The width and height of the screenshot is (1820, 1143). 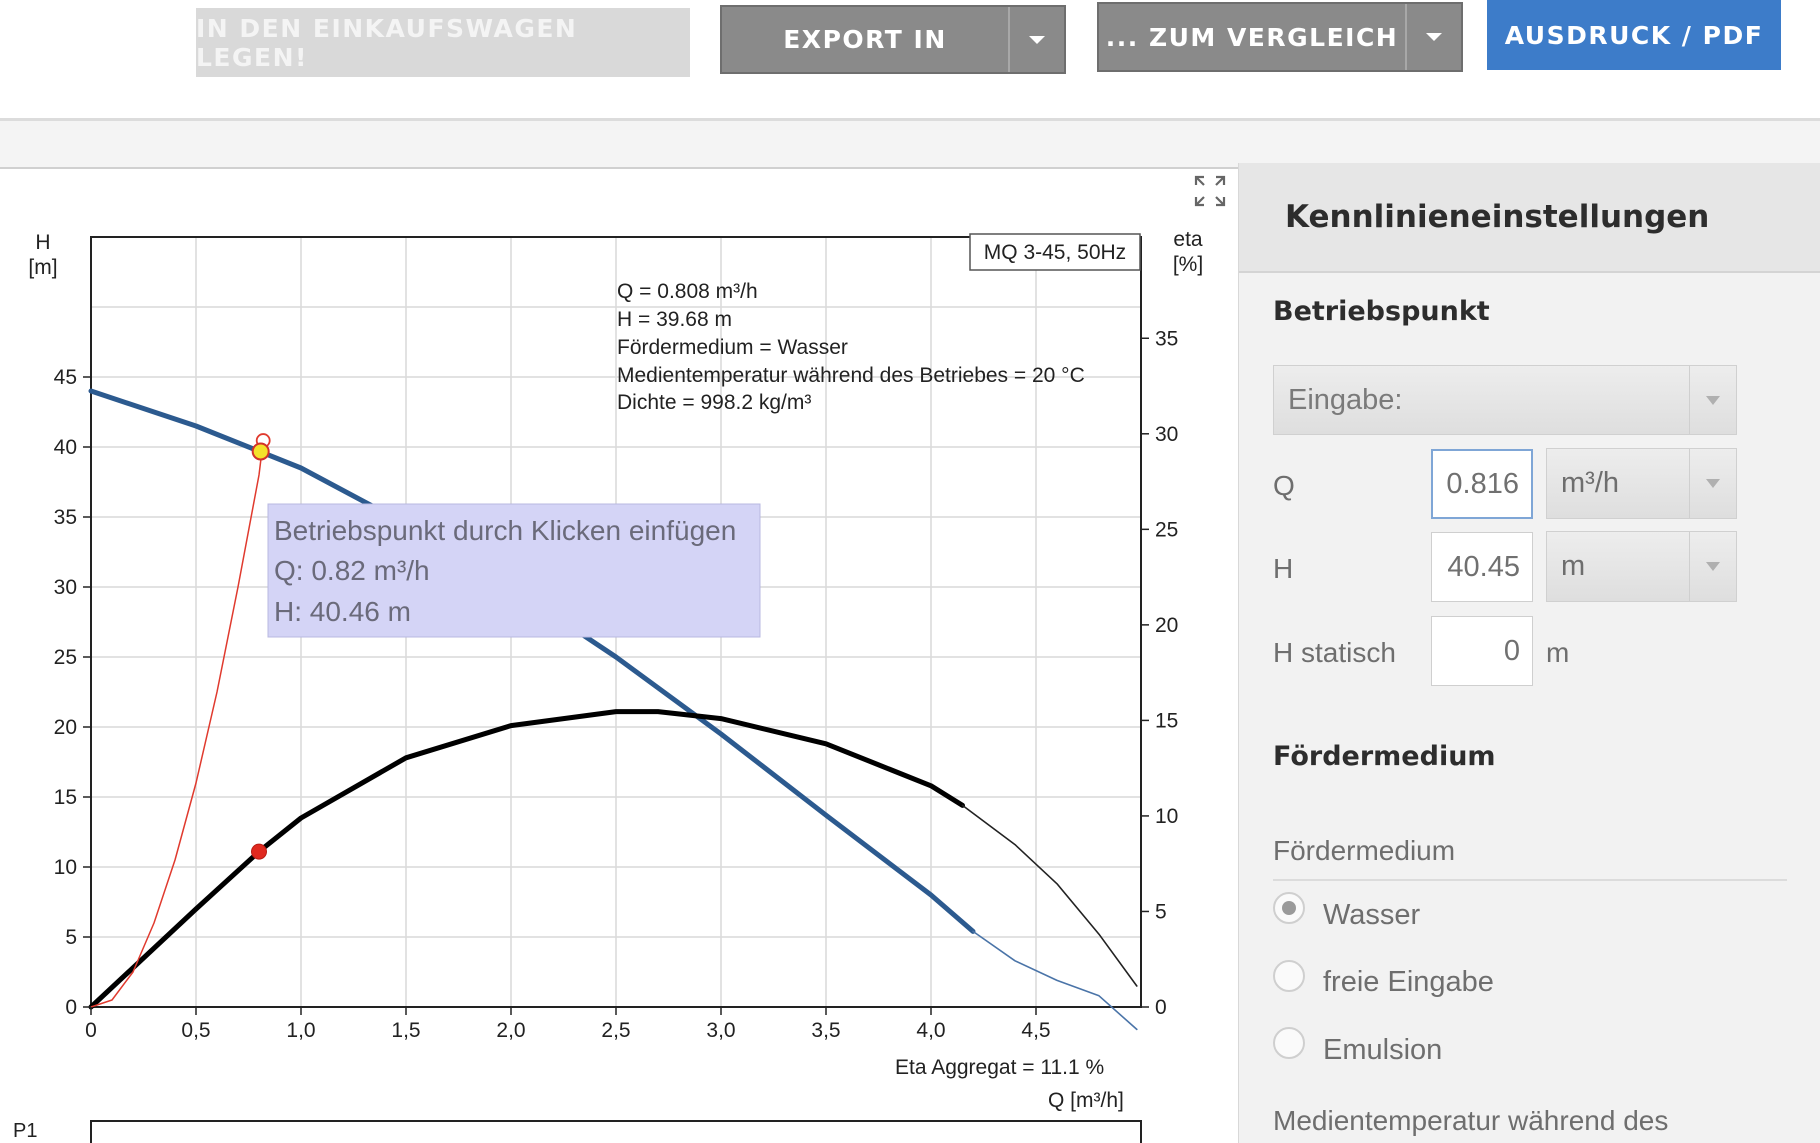 What do you see at coordinates (1371, 915) in the screenshot?
I see `radio-water-label: Wasser` at bounding box center [1371, 915].